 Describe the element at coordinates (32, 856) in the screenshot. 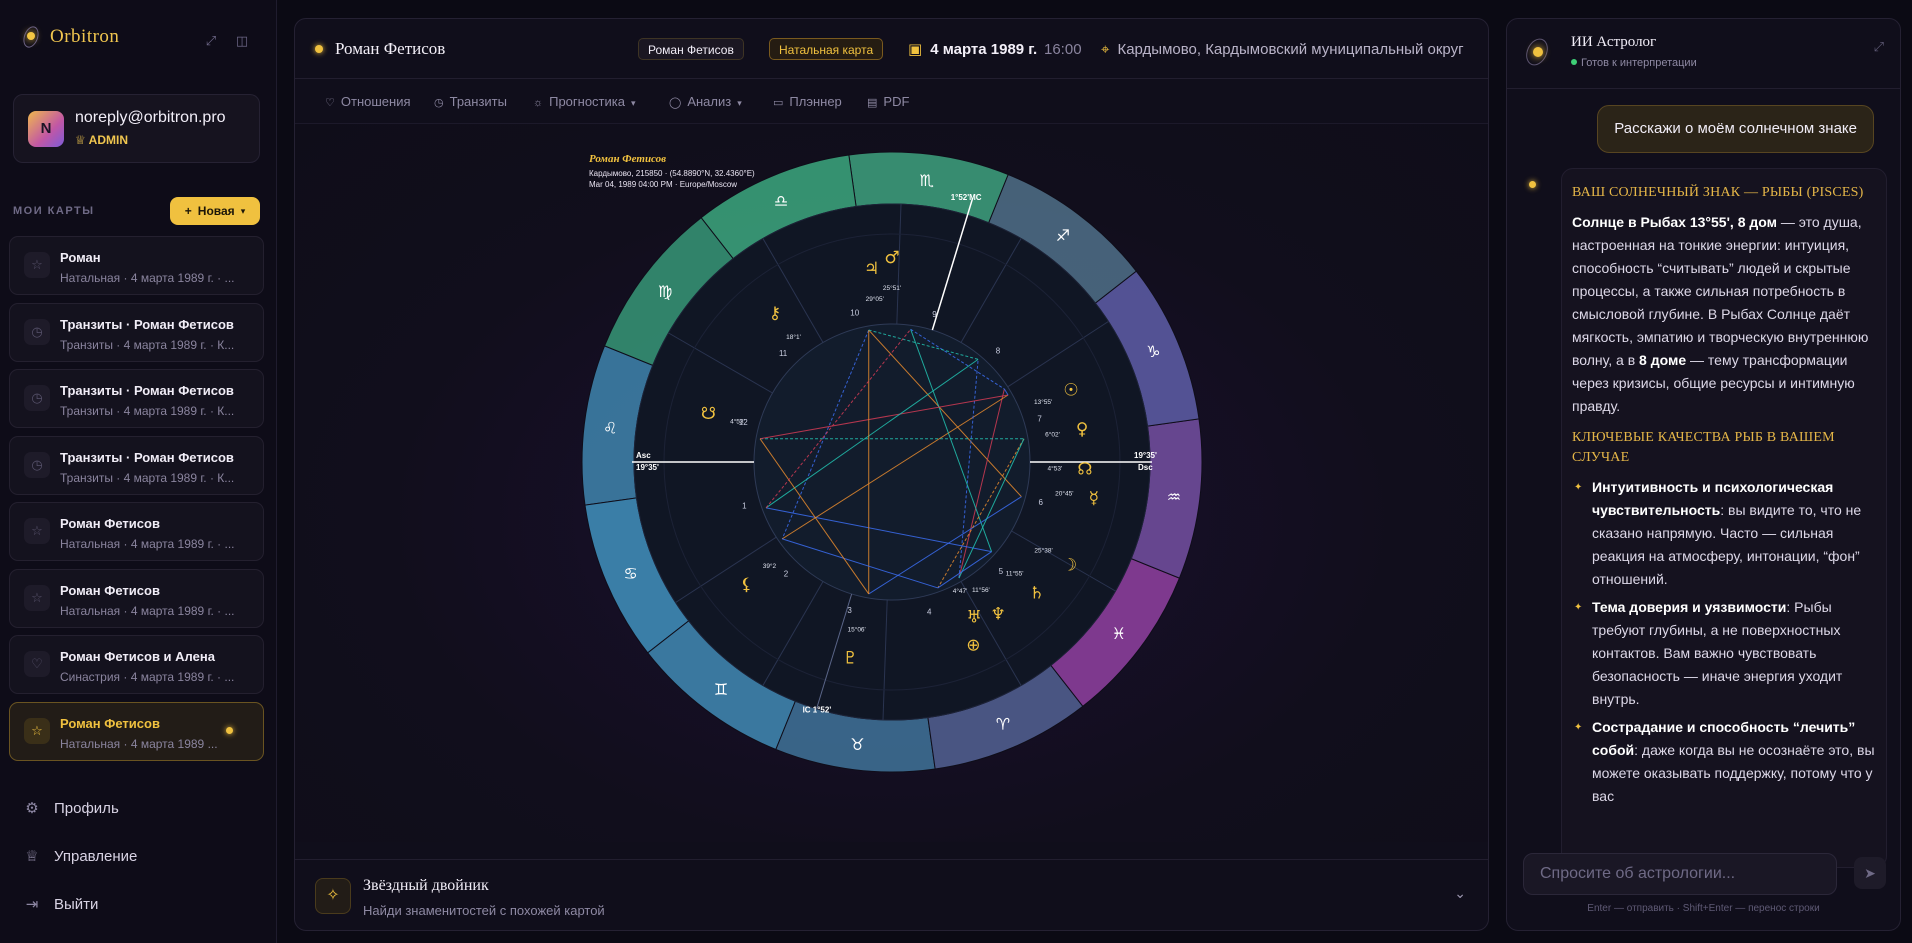

I see `crown-icon: ♕` at that location.